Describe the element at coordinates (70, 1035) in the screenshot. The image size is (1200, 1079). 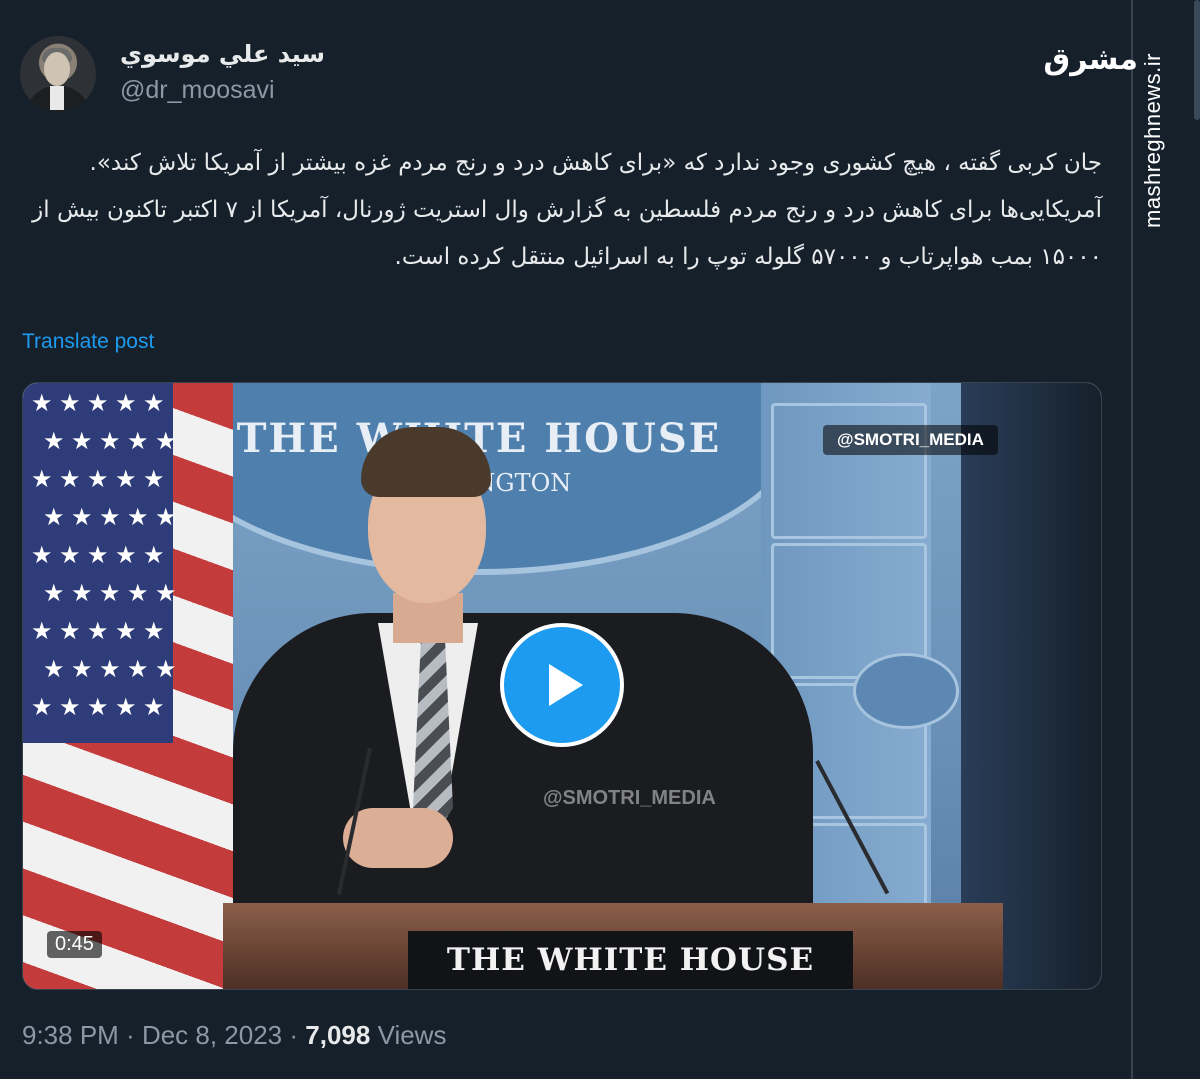
I see `tweet-time: 9:38 PM` at that location.